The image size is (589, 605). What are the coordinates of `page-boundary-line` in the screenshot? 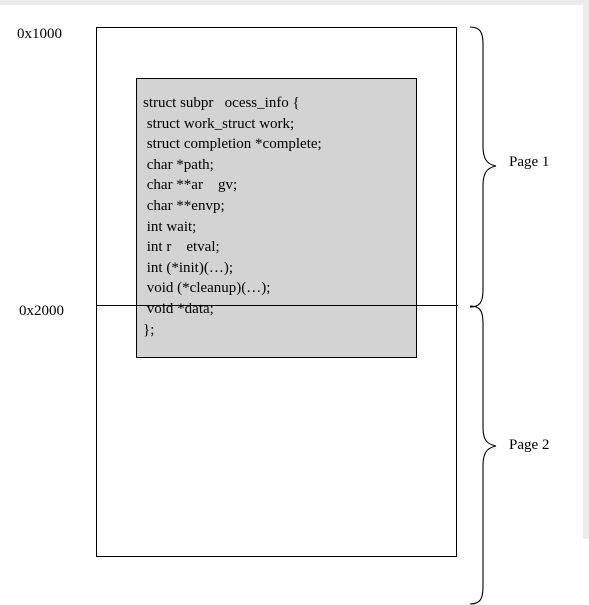 It's located at (277, 305).